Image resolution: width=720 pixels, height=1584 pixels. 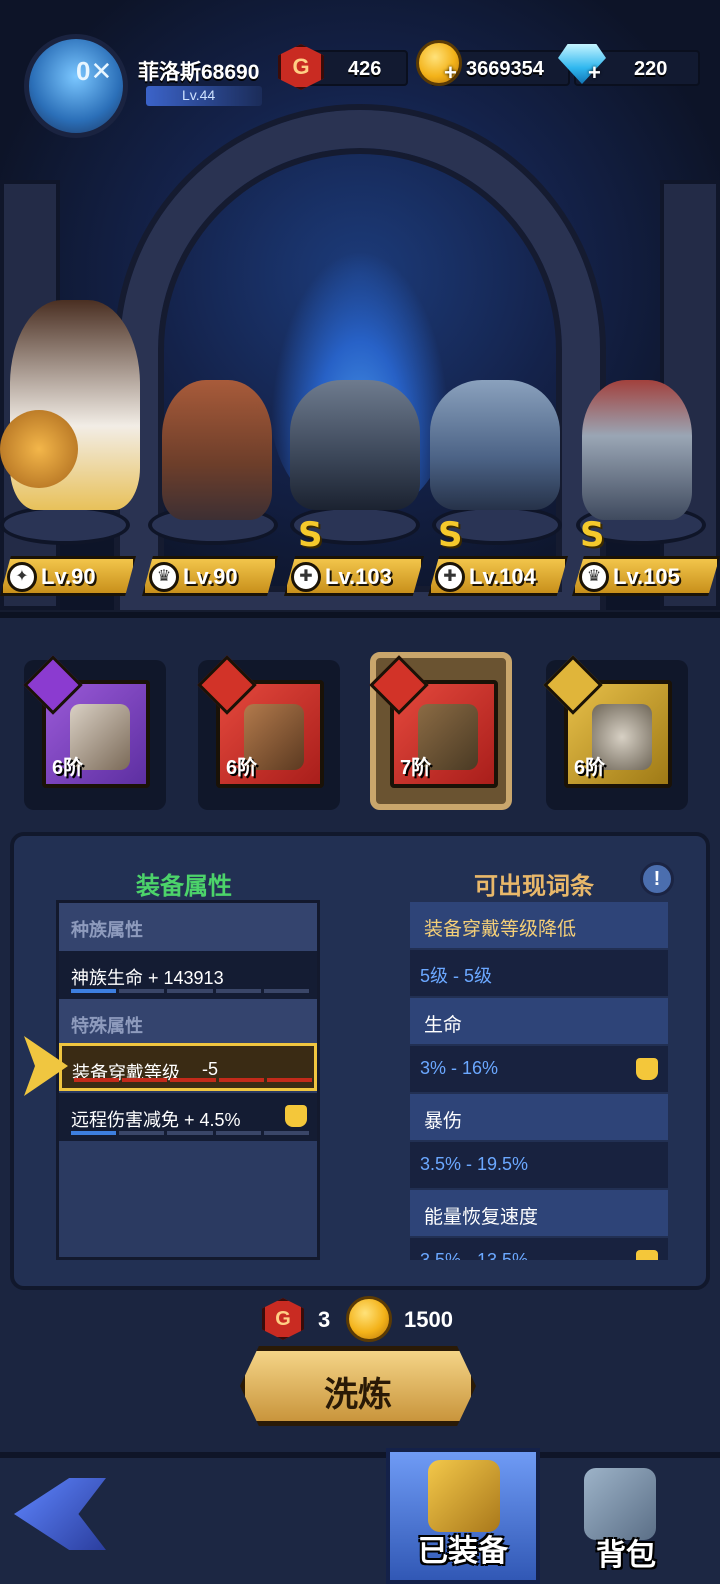 What do you see at coordinates (474, 1255) in the screenshot?
I see `affix-range: 3.5% - 13.5%` at bounding box center [474, 1255].